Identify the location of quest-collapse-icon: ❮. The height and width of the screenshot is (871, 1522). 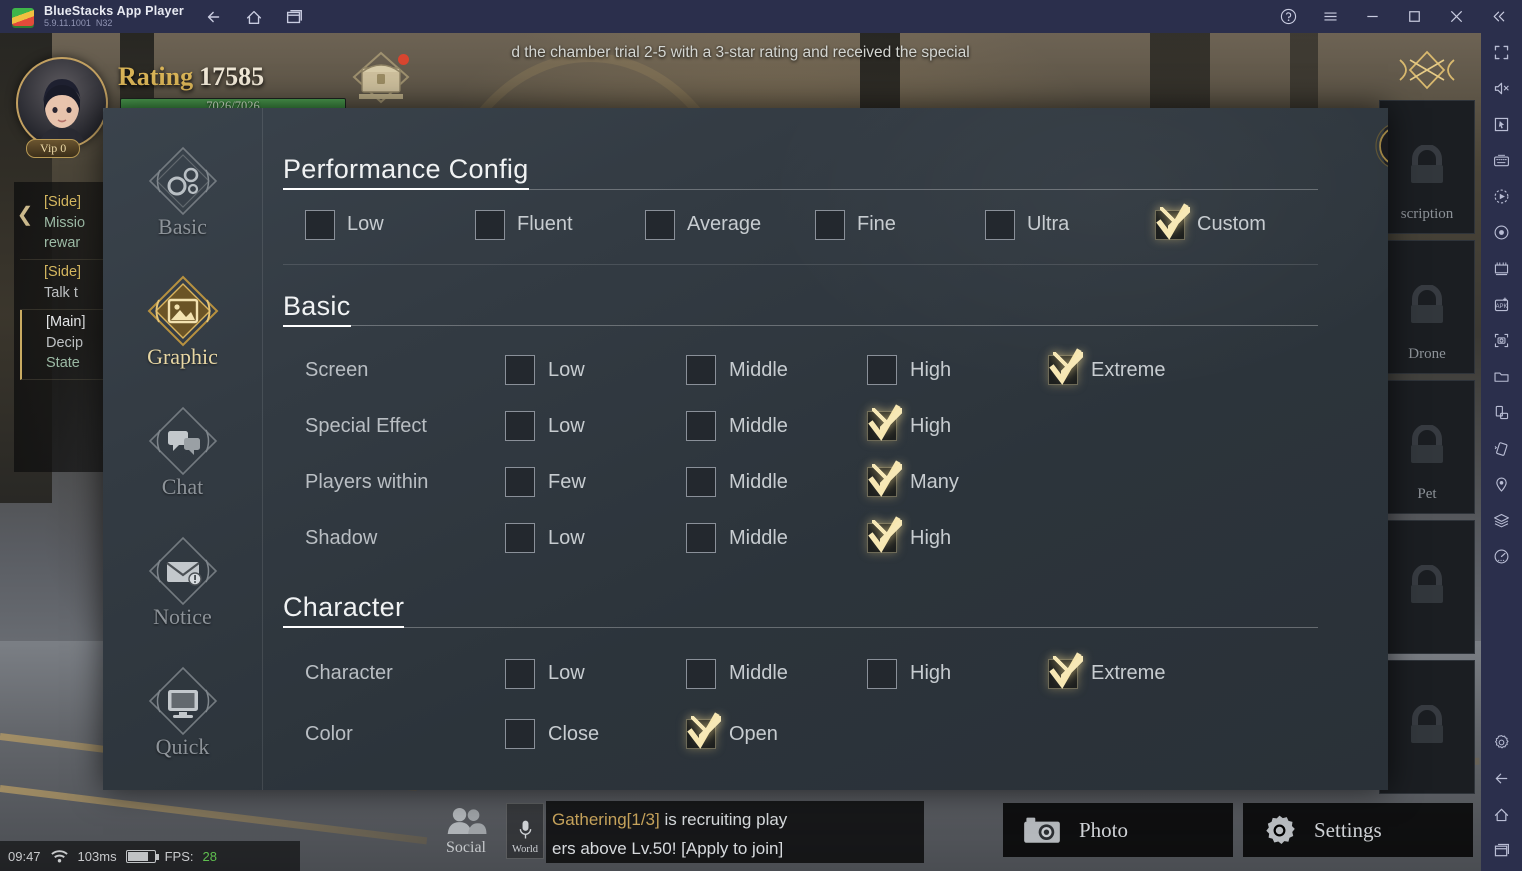
(25, 214).